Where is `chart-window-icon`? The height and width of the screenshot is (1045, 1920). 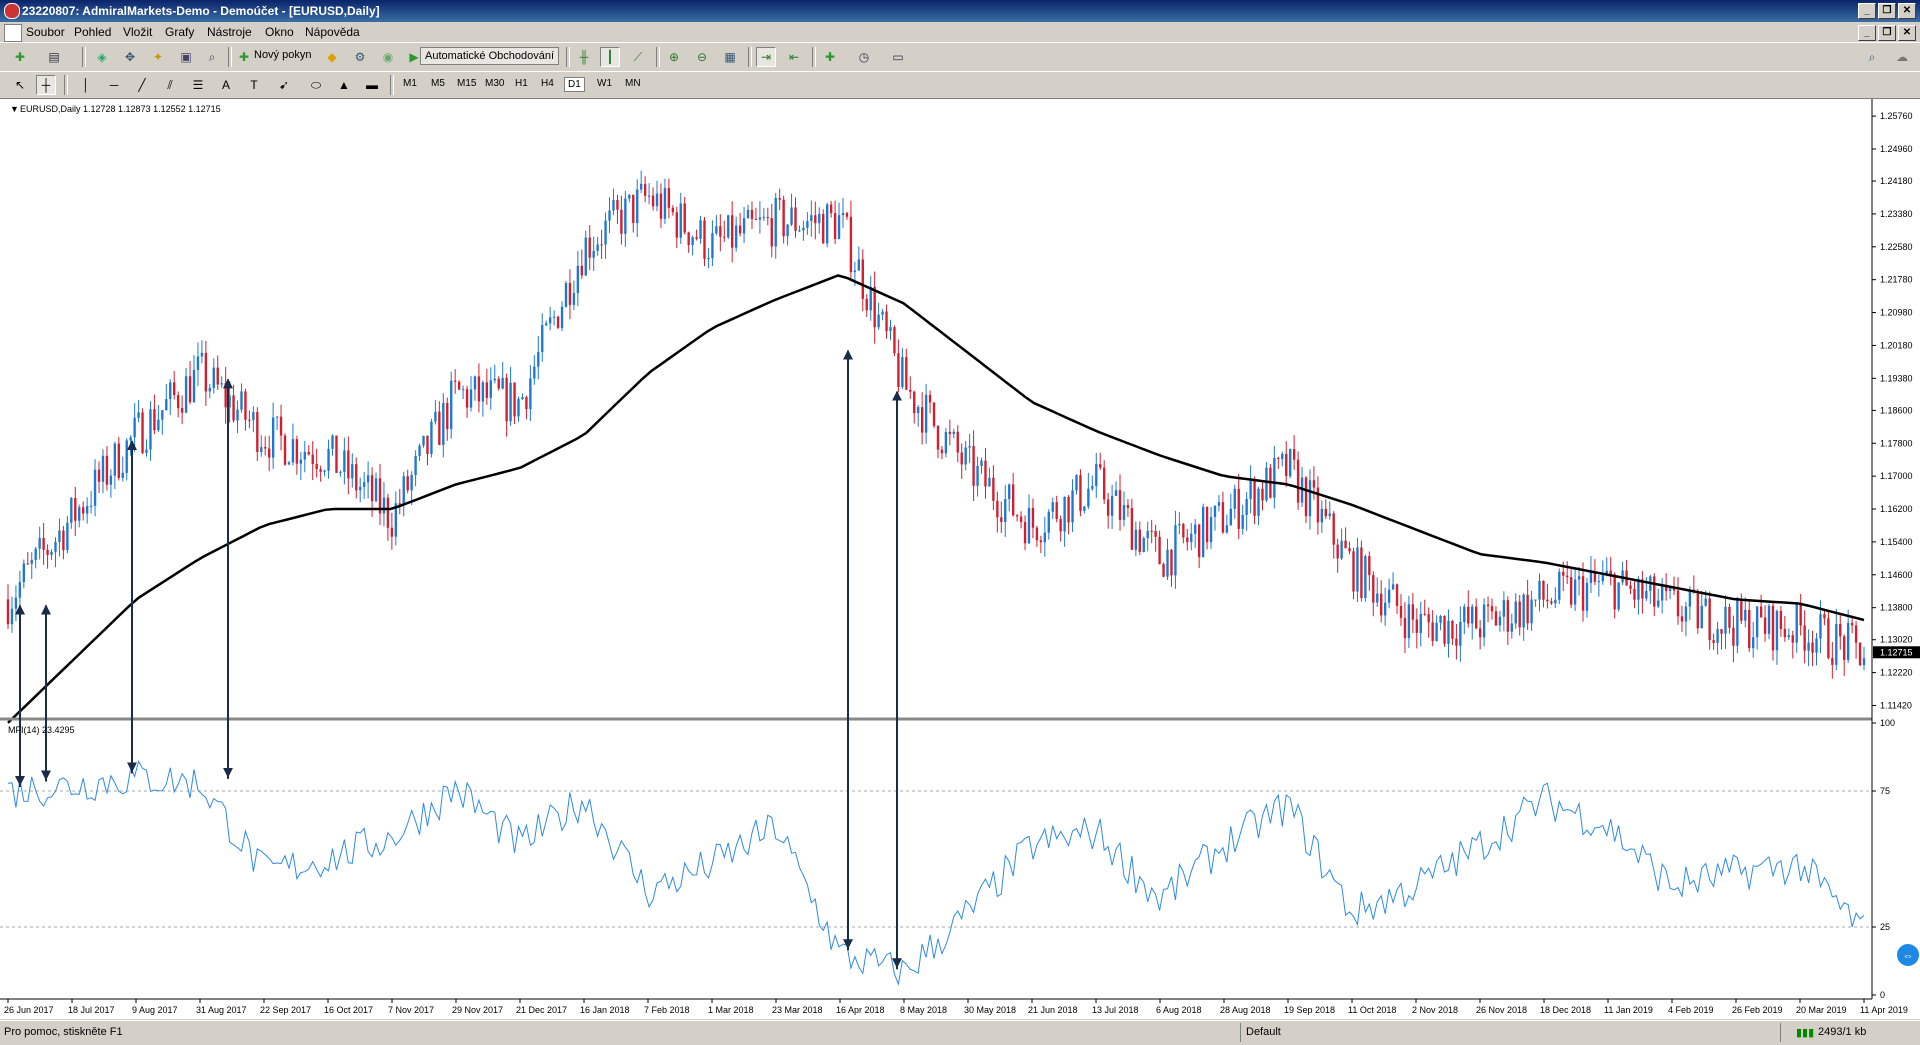
chart-window-icon is located at coordinates (13, 33).